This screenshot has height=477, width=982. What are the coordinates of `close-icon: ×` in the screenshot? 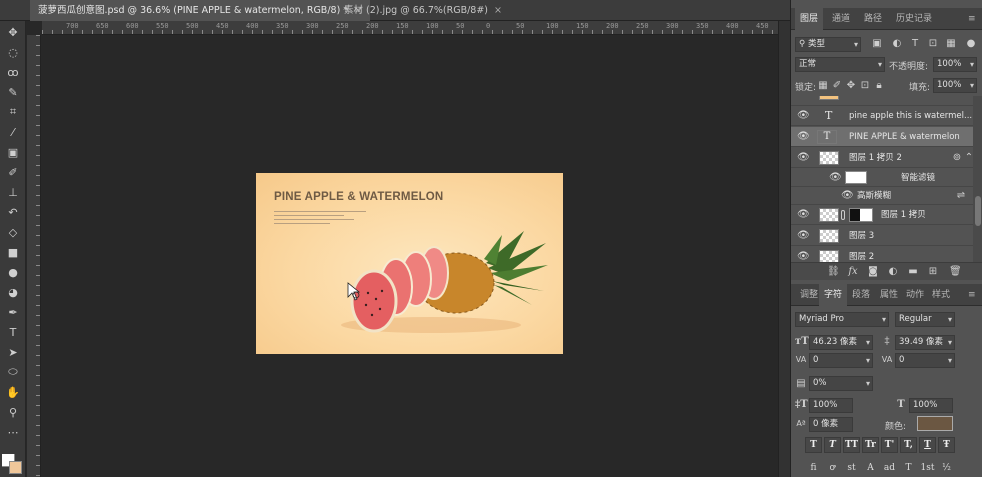 It's located at (498, 10).